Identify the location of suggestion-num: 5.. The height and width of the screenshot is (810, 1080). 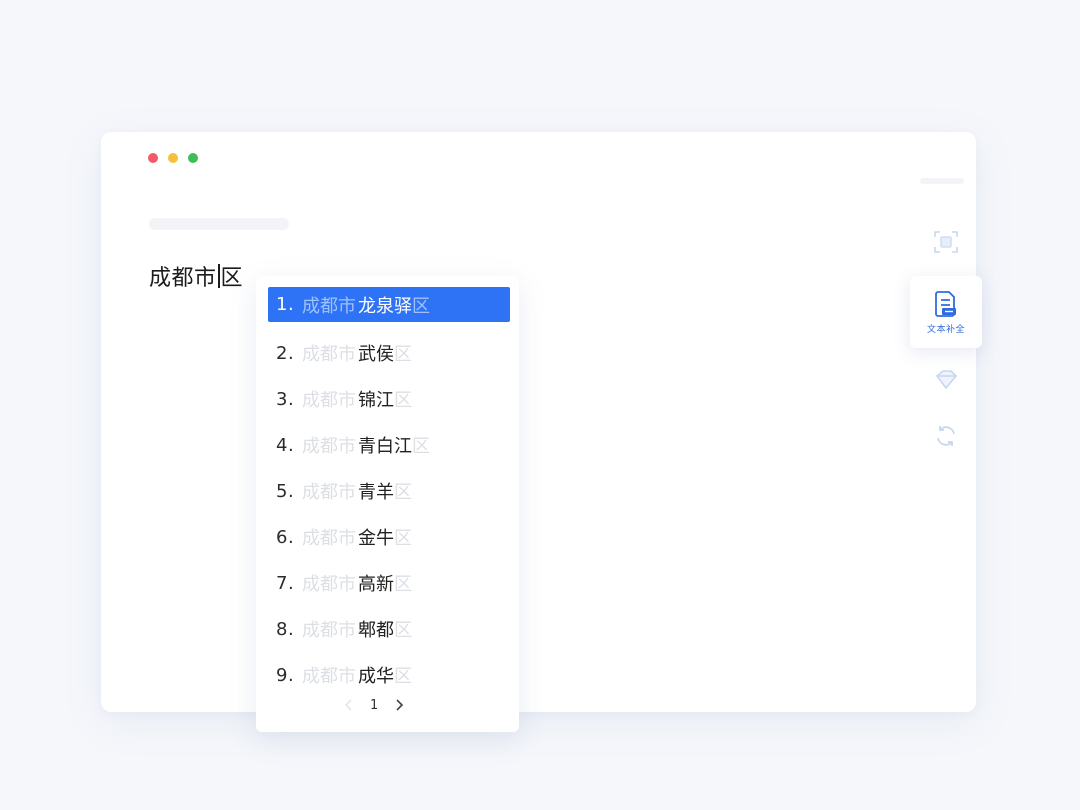
(285, 491).